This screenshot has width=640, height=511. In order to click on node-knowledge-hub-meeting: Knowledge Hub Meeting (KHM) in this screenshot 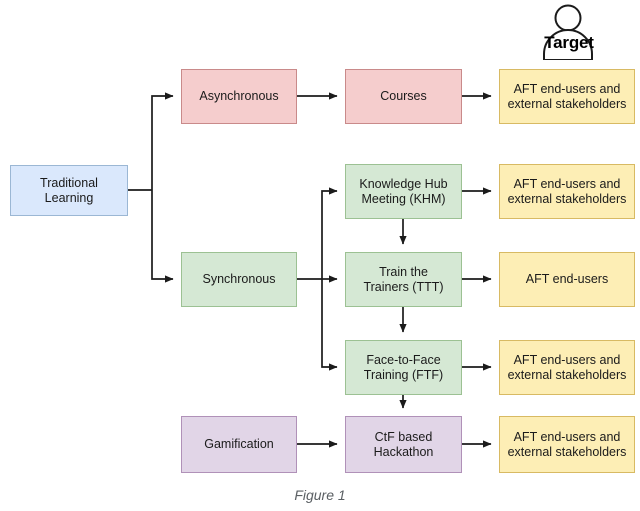, I will do `click(403, 191)`.